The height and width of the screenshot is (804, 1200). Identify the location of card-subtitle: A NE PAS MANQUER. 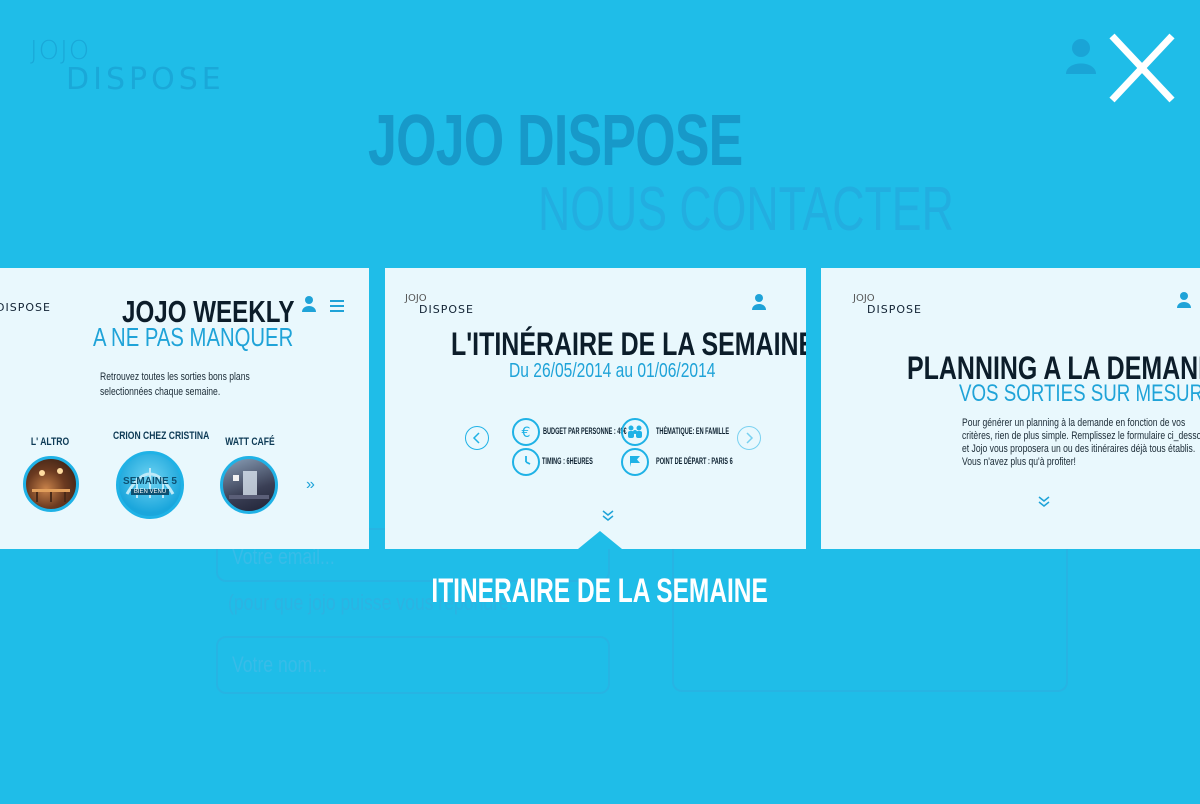
(193, 337).